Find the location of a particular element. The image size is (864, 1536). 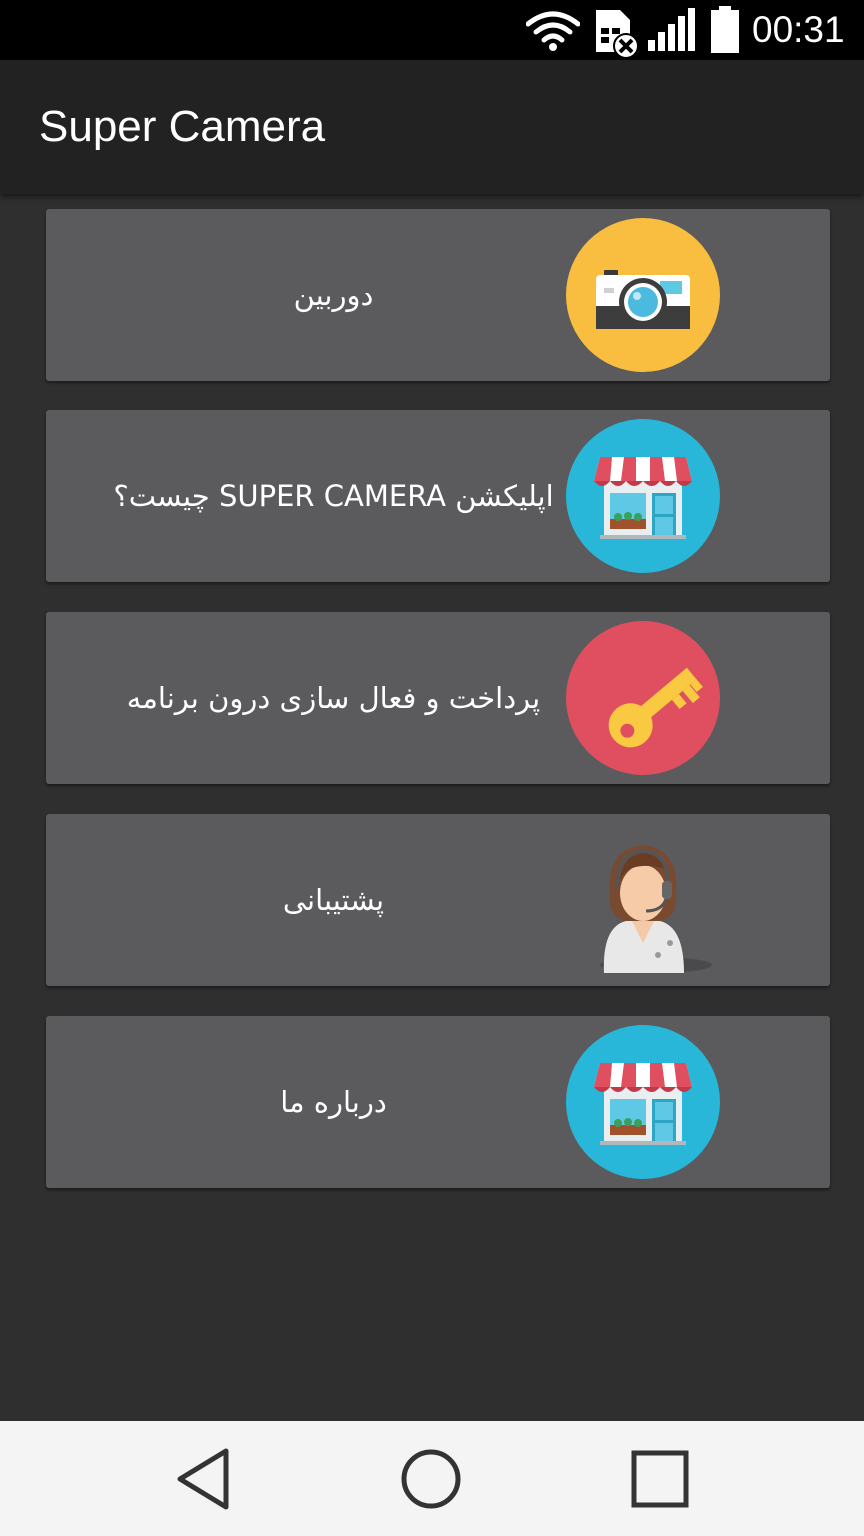

status-bar: 00:31 is located at coordinates (432, 30).